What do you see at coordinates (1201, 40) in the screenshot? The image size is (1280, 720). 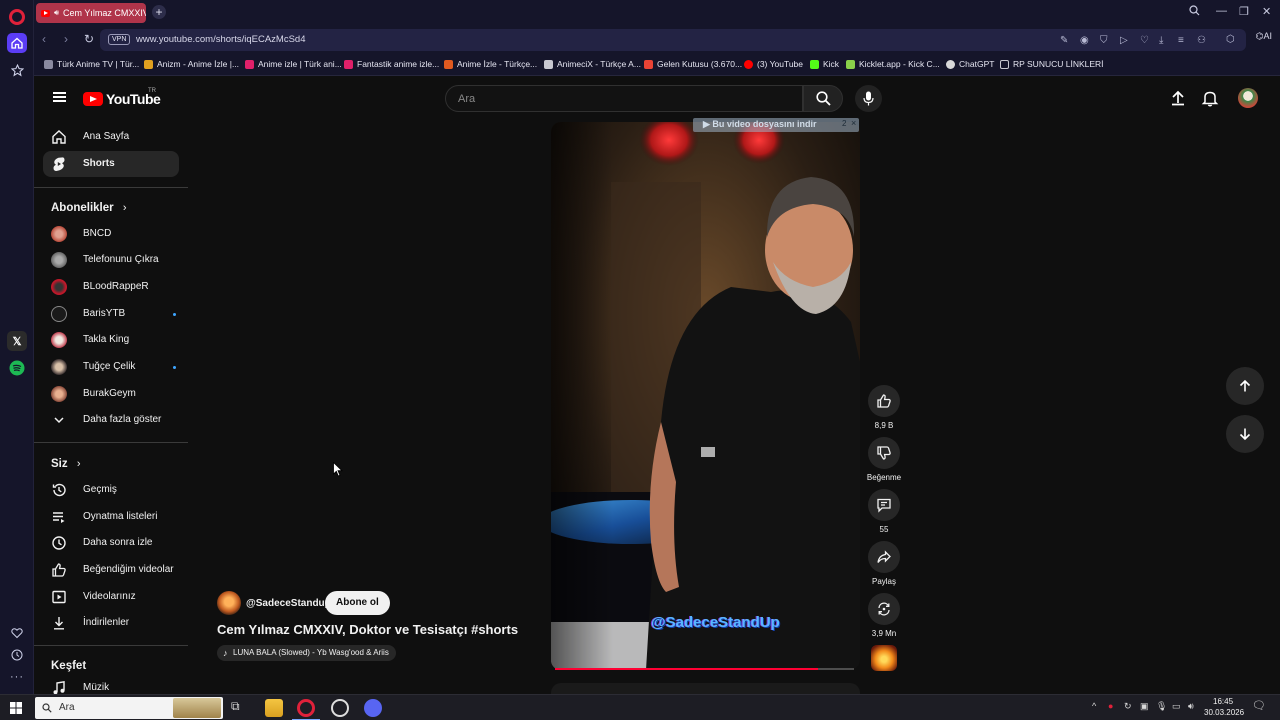 I see `profile-icon: ⚇` at bounding box center [1201, 40].